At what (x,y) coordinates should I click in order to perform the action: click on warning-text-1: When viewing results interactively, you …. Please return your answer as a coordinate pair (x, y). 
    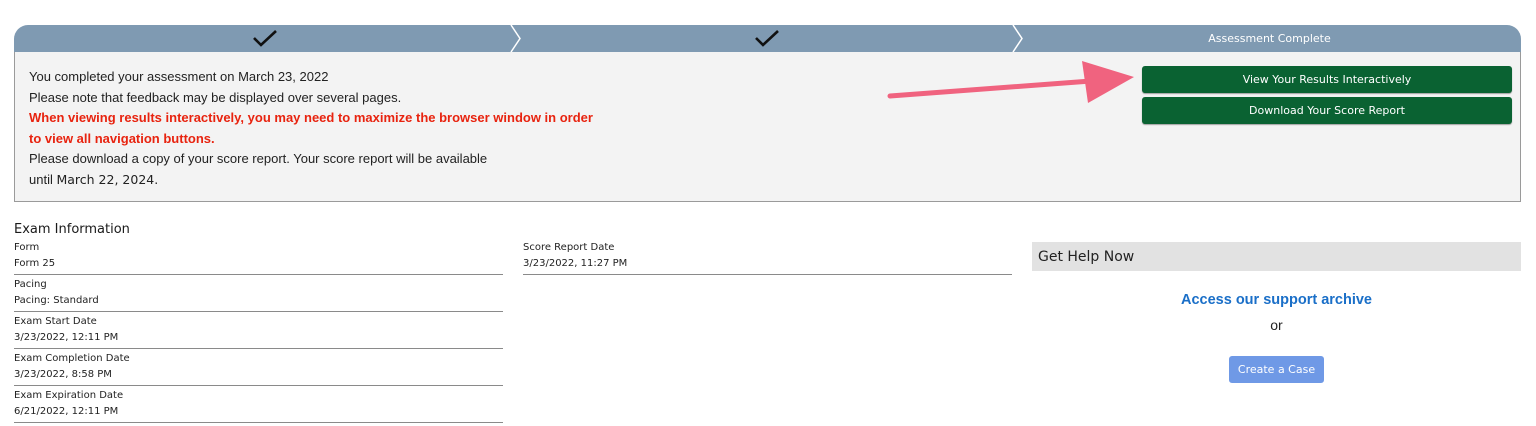
    Looking at the image, I should click on (311, 117).